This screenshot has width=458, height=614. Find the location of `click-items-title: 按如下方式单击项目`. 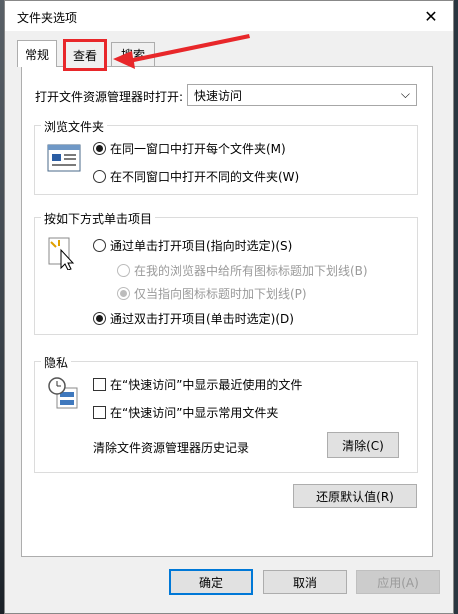

click-items-title: 按如下方式单击项目 is located at coordinates (98, 218).